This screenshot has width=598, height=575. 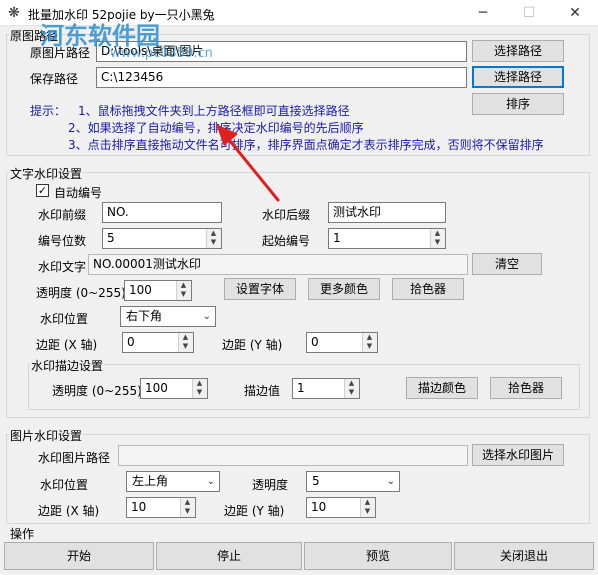 I want to click on annotation-arrow-icon, so click(x=248, y=163).